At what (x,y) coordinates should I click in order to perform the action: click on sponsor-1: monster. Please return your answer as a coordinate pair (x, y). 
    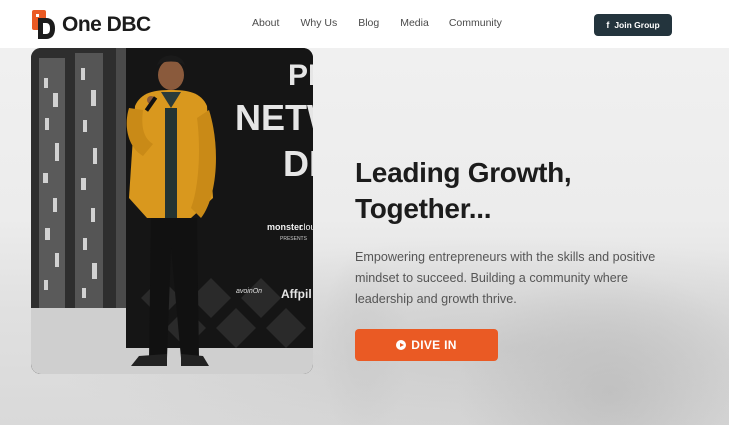
    Looking at the image, I should click on (285, 227).